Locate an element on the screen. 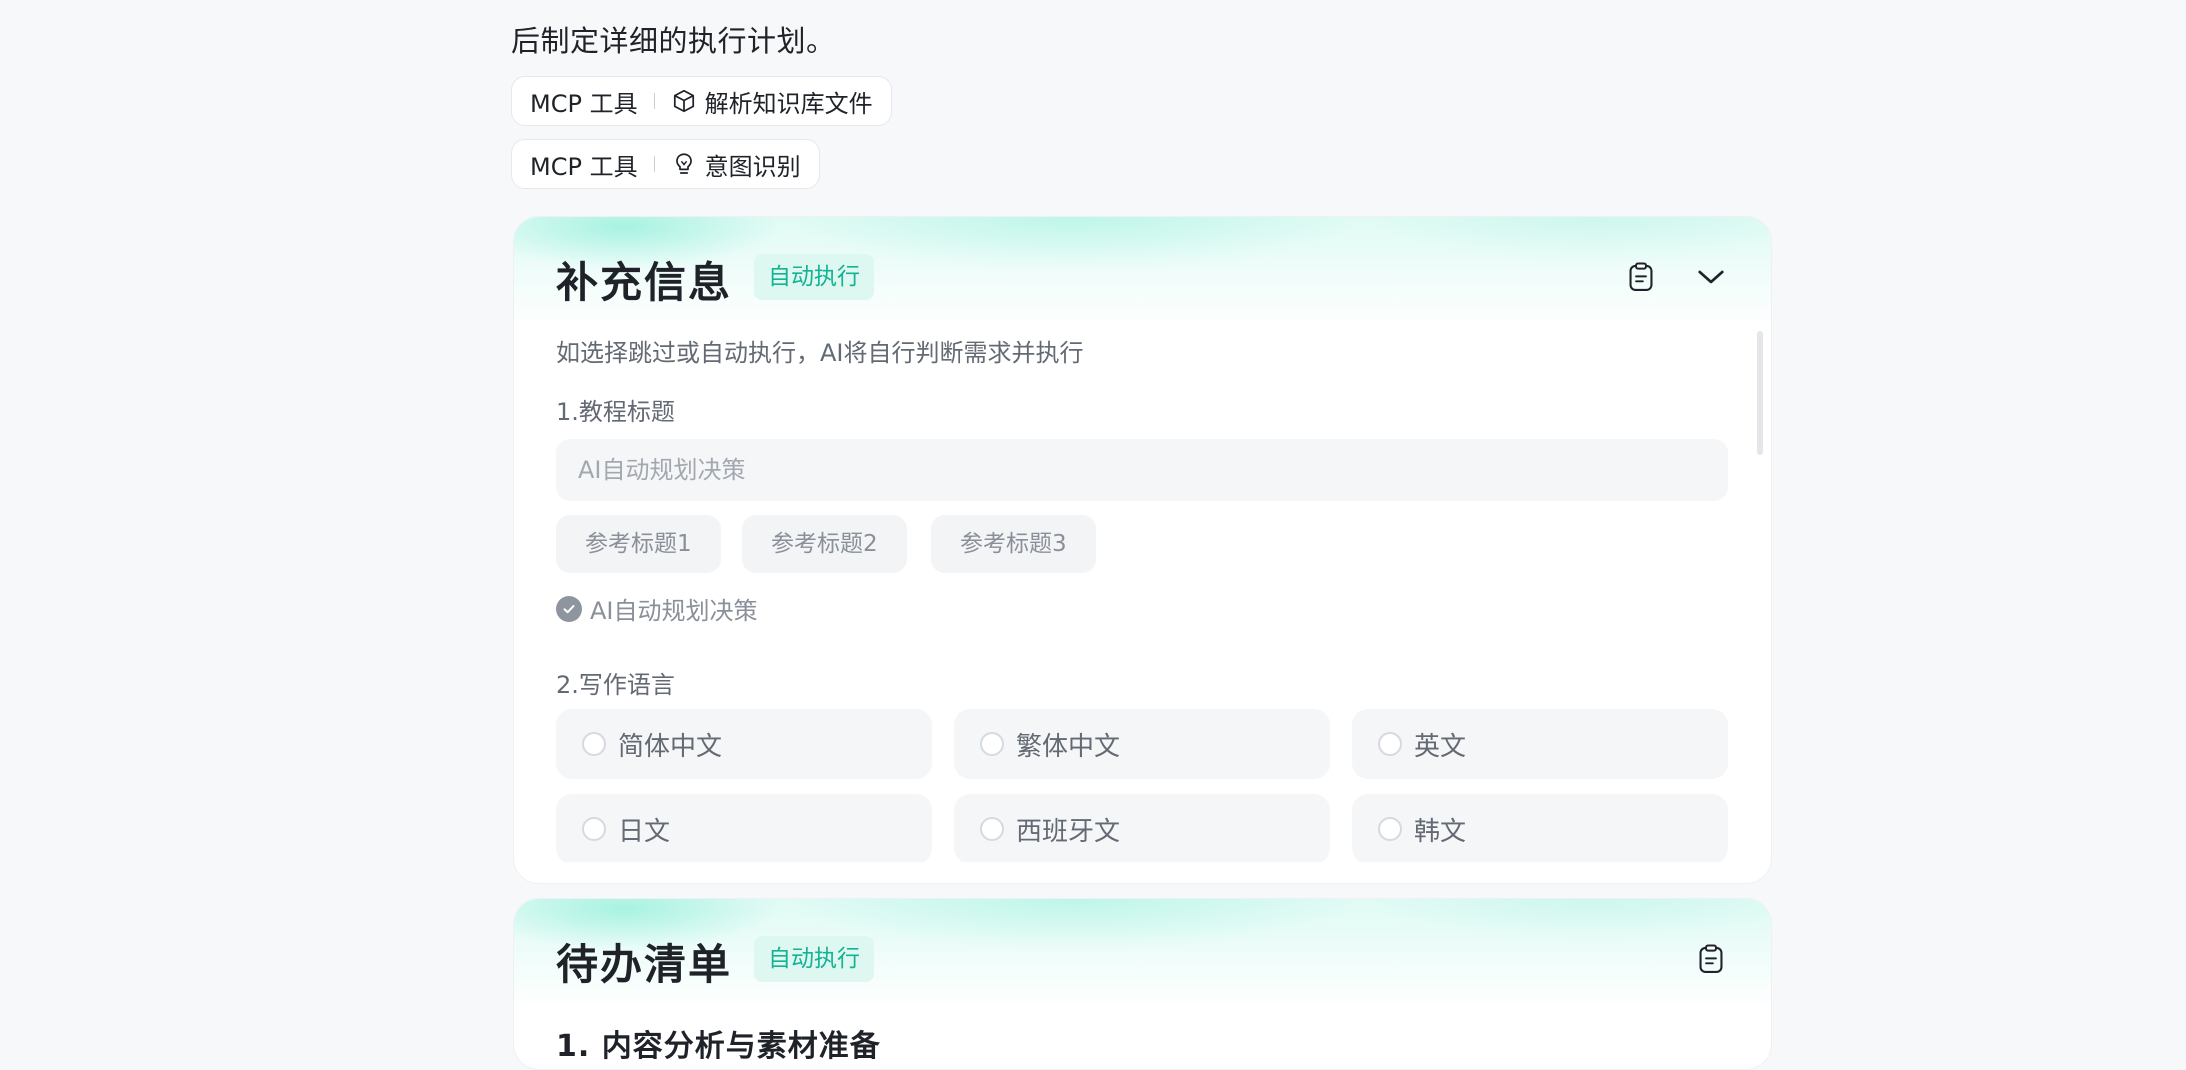 The height and width of the screenshot is (1070, 2186). auto-decision-label: AI自动规划决策 is located at coordinates (674, 611).